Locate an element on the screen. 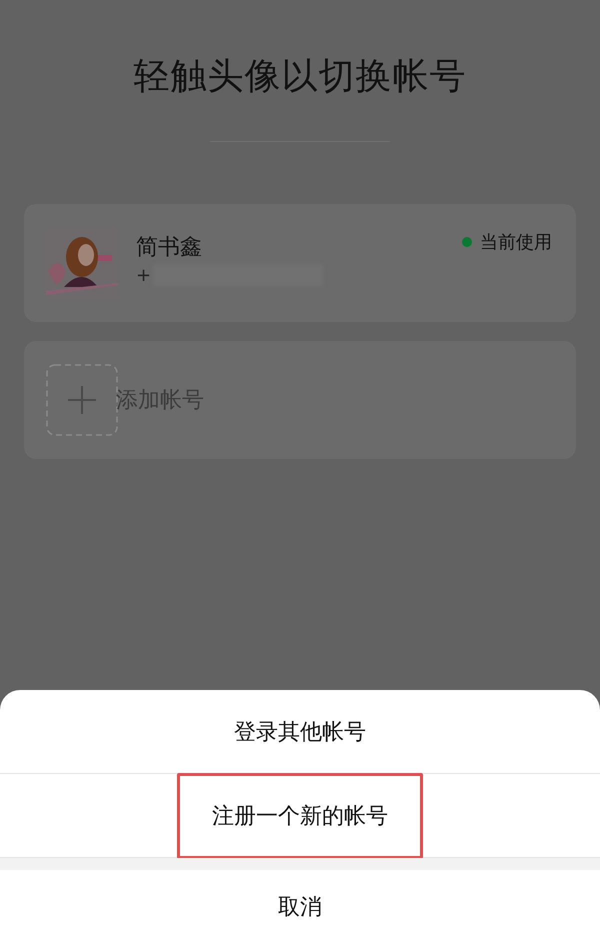 This screenshot has height=944, width=600. status-label: 当前使用 is located at coordinates (516, 242).